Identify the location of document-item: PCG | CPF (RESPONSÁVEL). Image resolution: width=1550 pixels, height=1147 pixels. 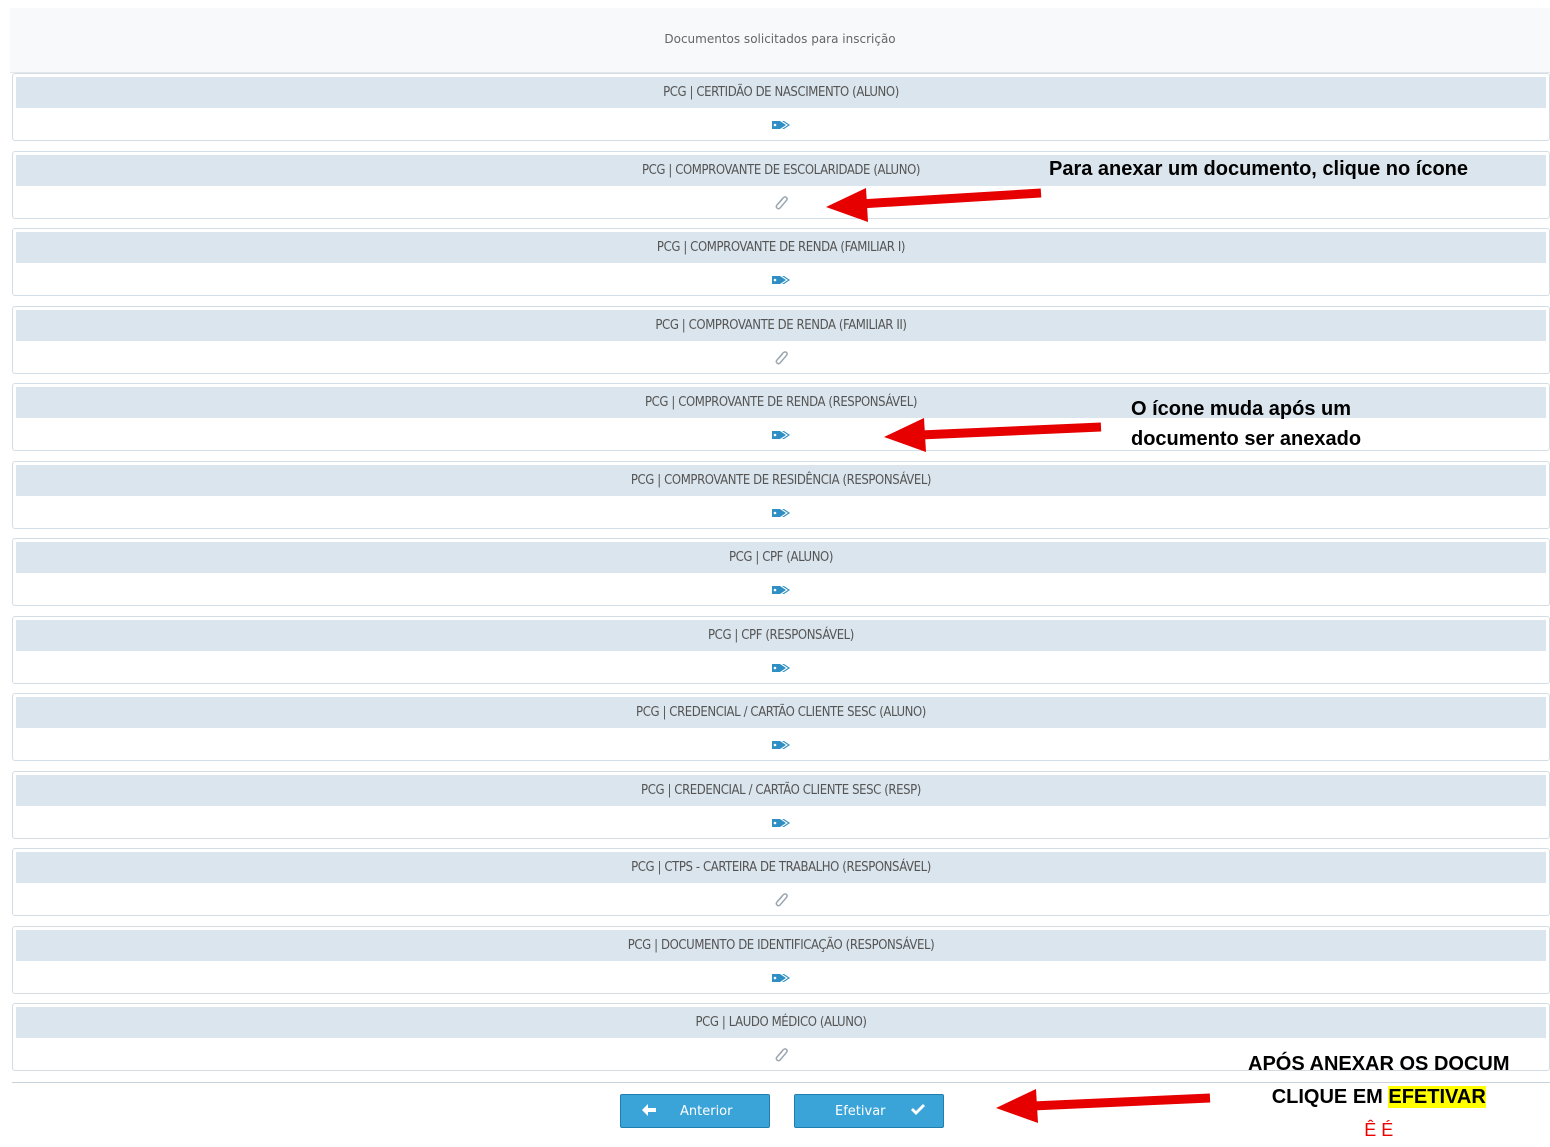
(781, 649).